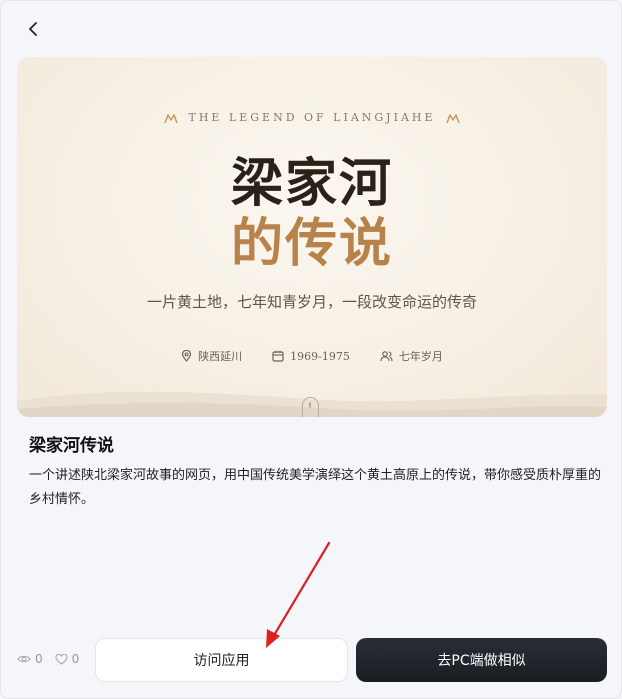  I want to click on eye-icon, so click(24, 659).